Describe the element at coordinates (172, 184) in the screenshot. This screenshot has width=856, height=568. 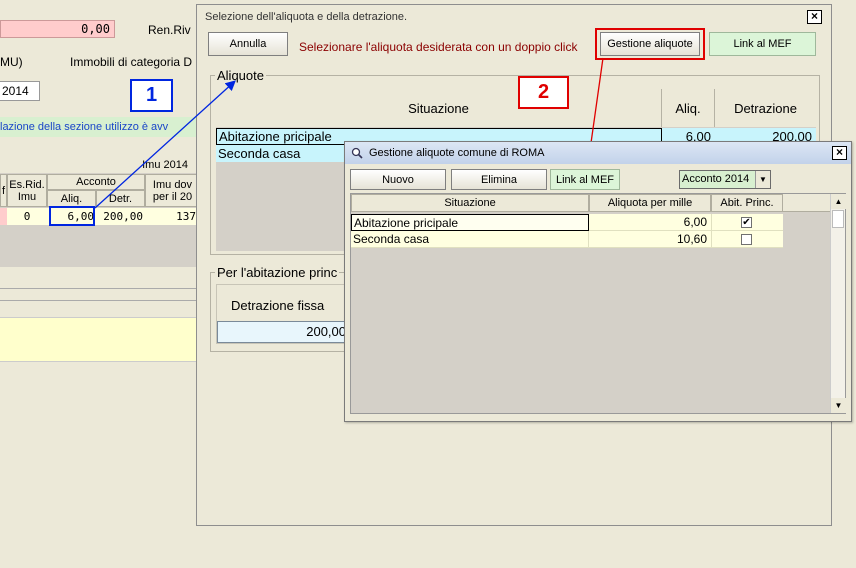
I see `imu-dov-line1: Imu dov` at that location.